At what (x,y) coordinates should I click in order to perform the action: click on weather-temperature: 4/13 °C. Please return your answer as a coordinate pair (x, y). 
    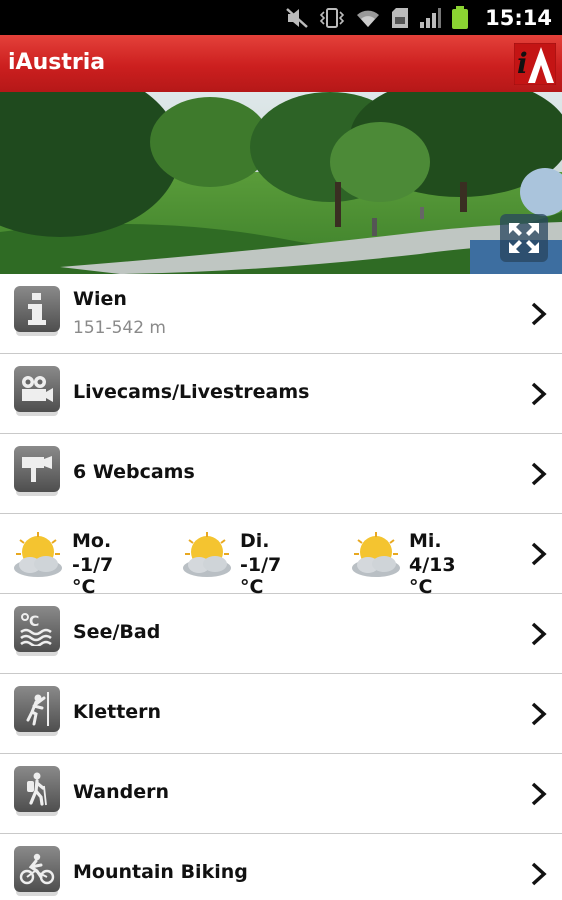
    Looking at the image, I should click on (432, 576).